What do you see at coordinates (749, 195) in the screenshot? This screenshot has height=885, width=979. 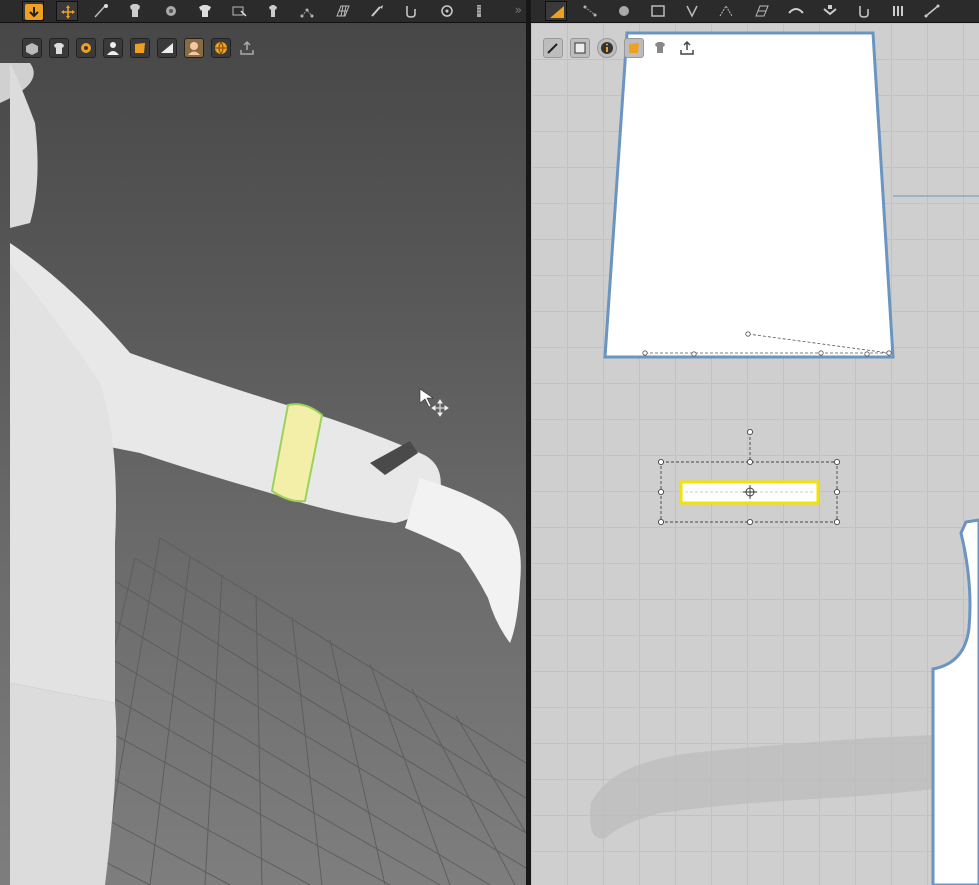 I see `pattern-piece-sleeve` at bounding box center [749, 195].